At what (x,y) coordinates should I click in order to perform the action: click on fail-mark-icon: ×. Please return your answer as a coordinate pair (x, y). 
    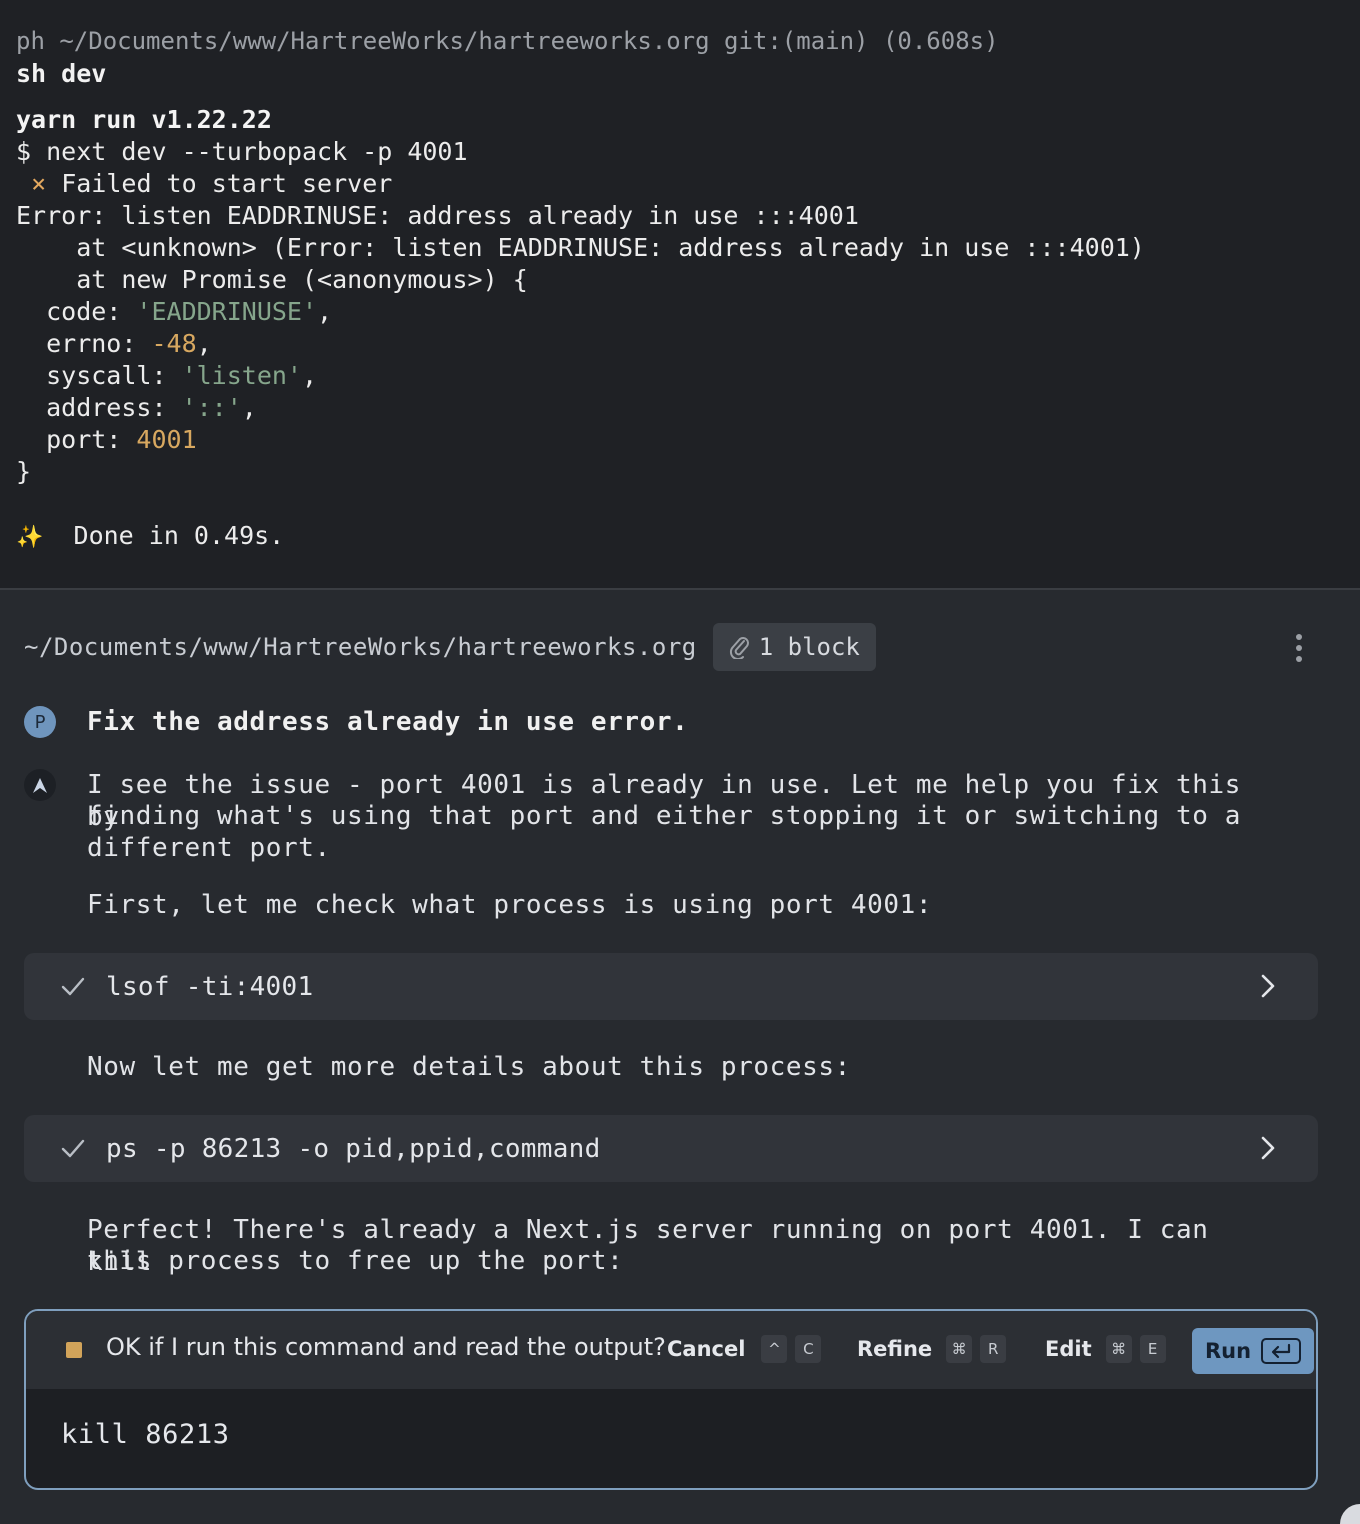
    Looking at the image, I should click on (39, 183).